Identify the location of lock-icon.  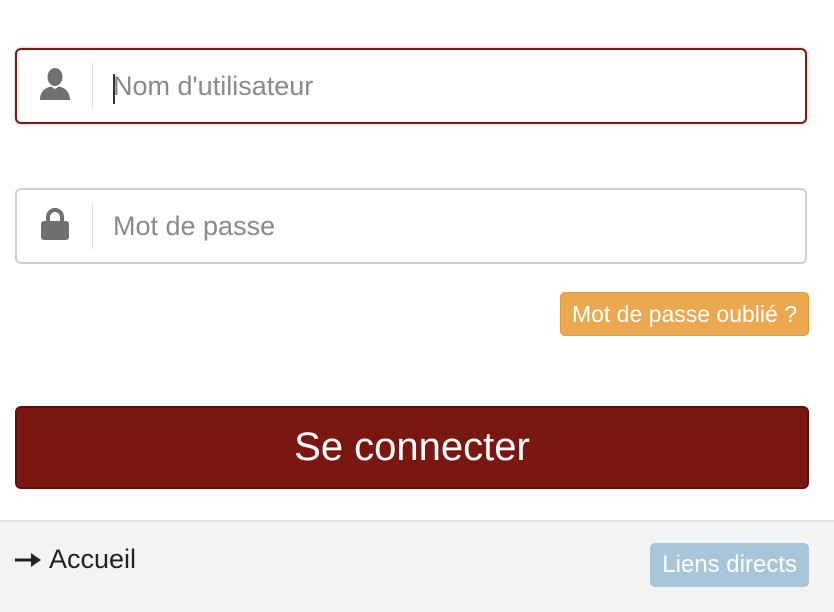
(55, 226).